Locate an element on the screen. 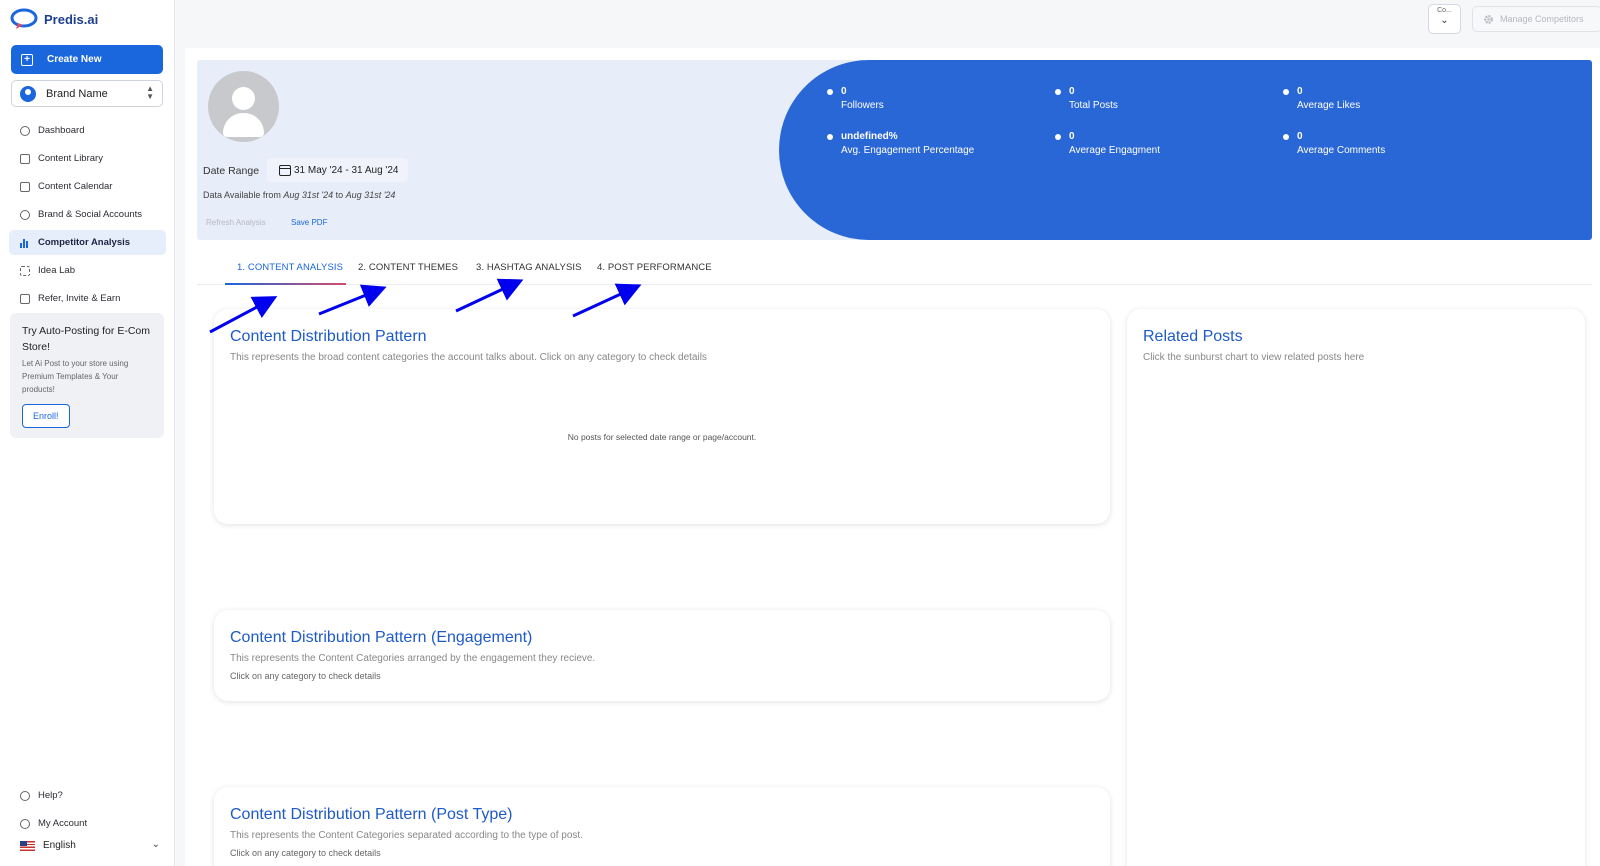  avatar is located at coordinates (243, 106).